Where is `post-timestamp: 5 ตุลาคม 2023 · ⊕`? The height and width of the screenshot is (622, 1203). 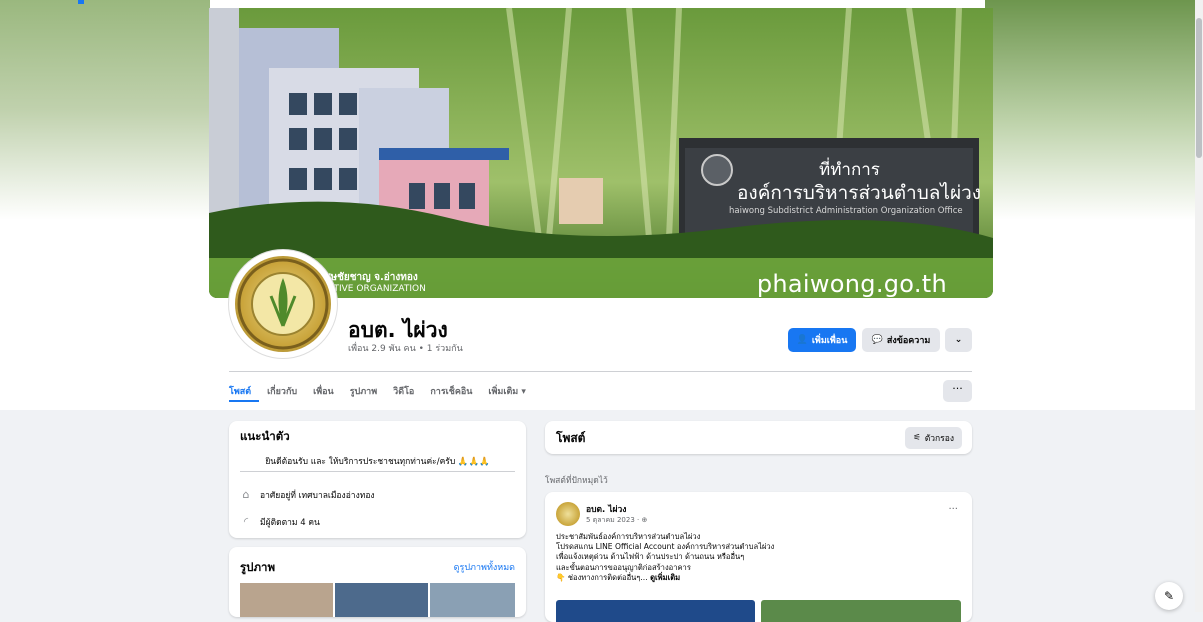 post-timestamp: 5 ตุลาคม 2023 · ⊕ is located at coordinates (616, 520).